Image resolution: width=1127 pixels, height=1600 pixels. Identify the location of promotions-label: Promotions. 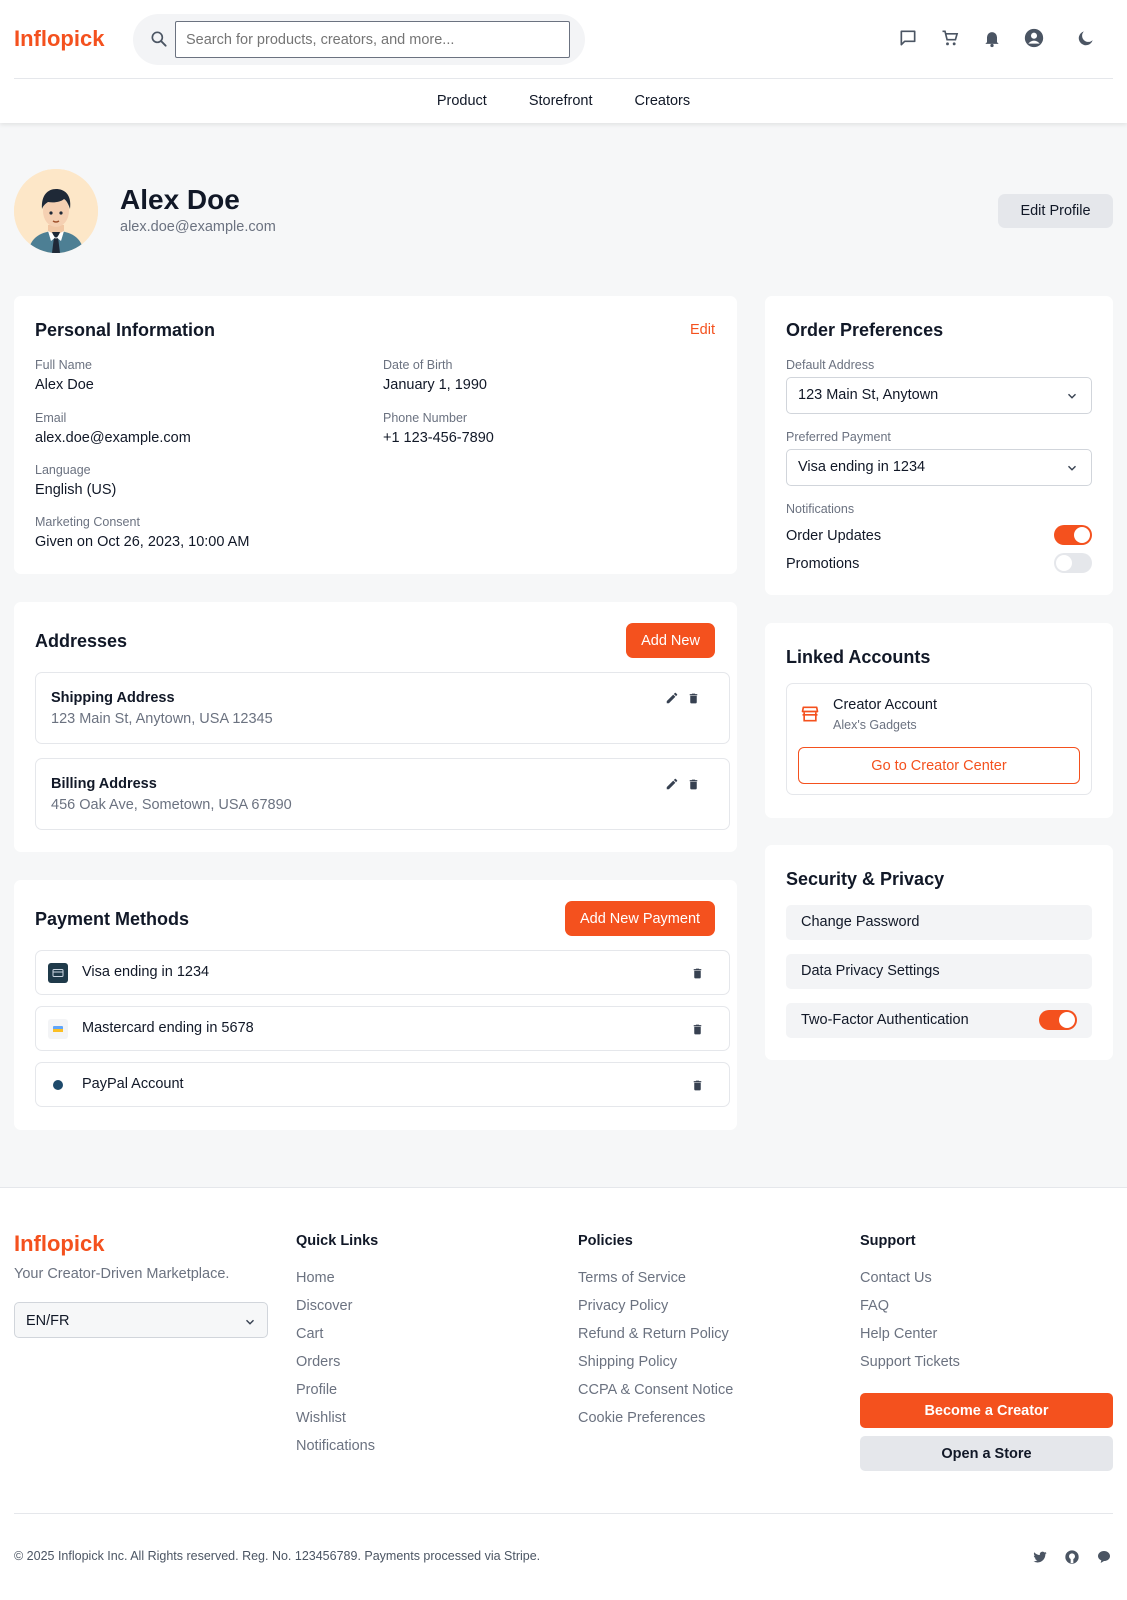
(823, 564).